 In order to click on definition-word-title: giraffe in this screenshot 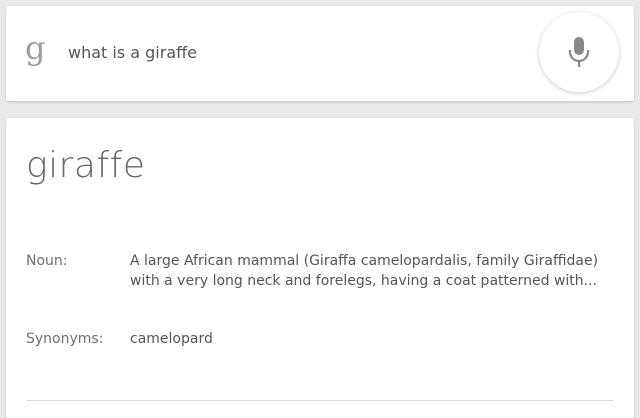, I will do `click(86, 165)`.